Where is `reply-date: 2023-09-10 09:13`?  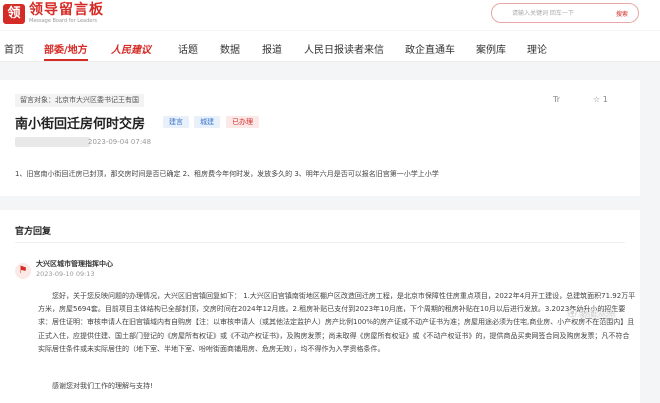
reply-date: 2023-09-10 09:13 is located at coordinates (65, 274).